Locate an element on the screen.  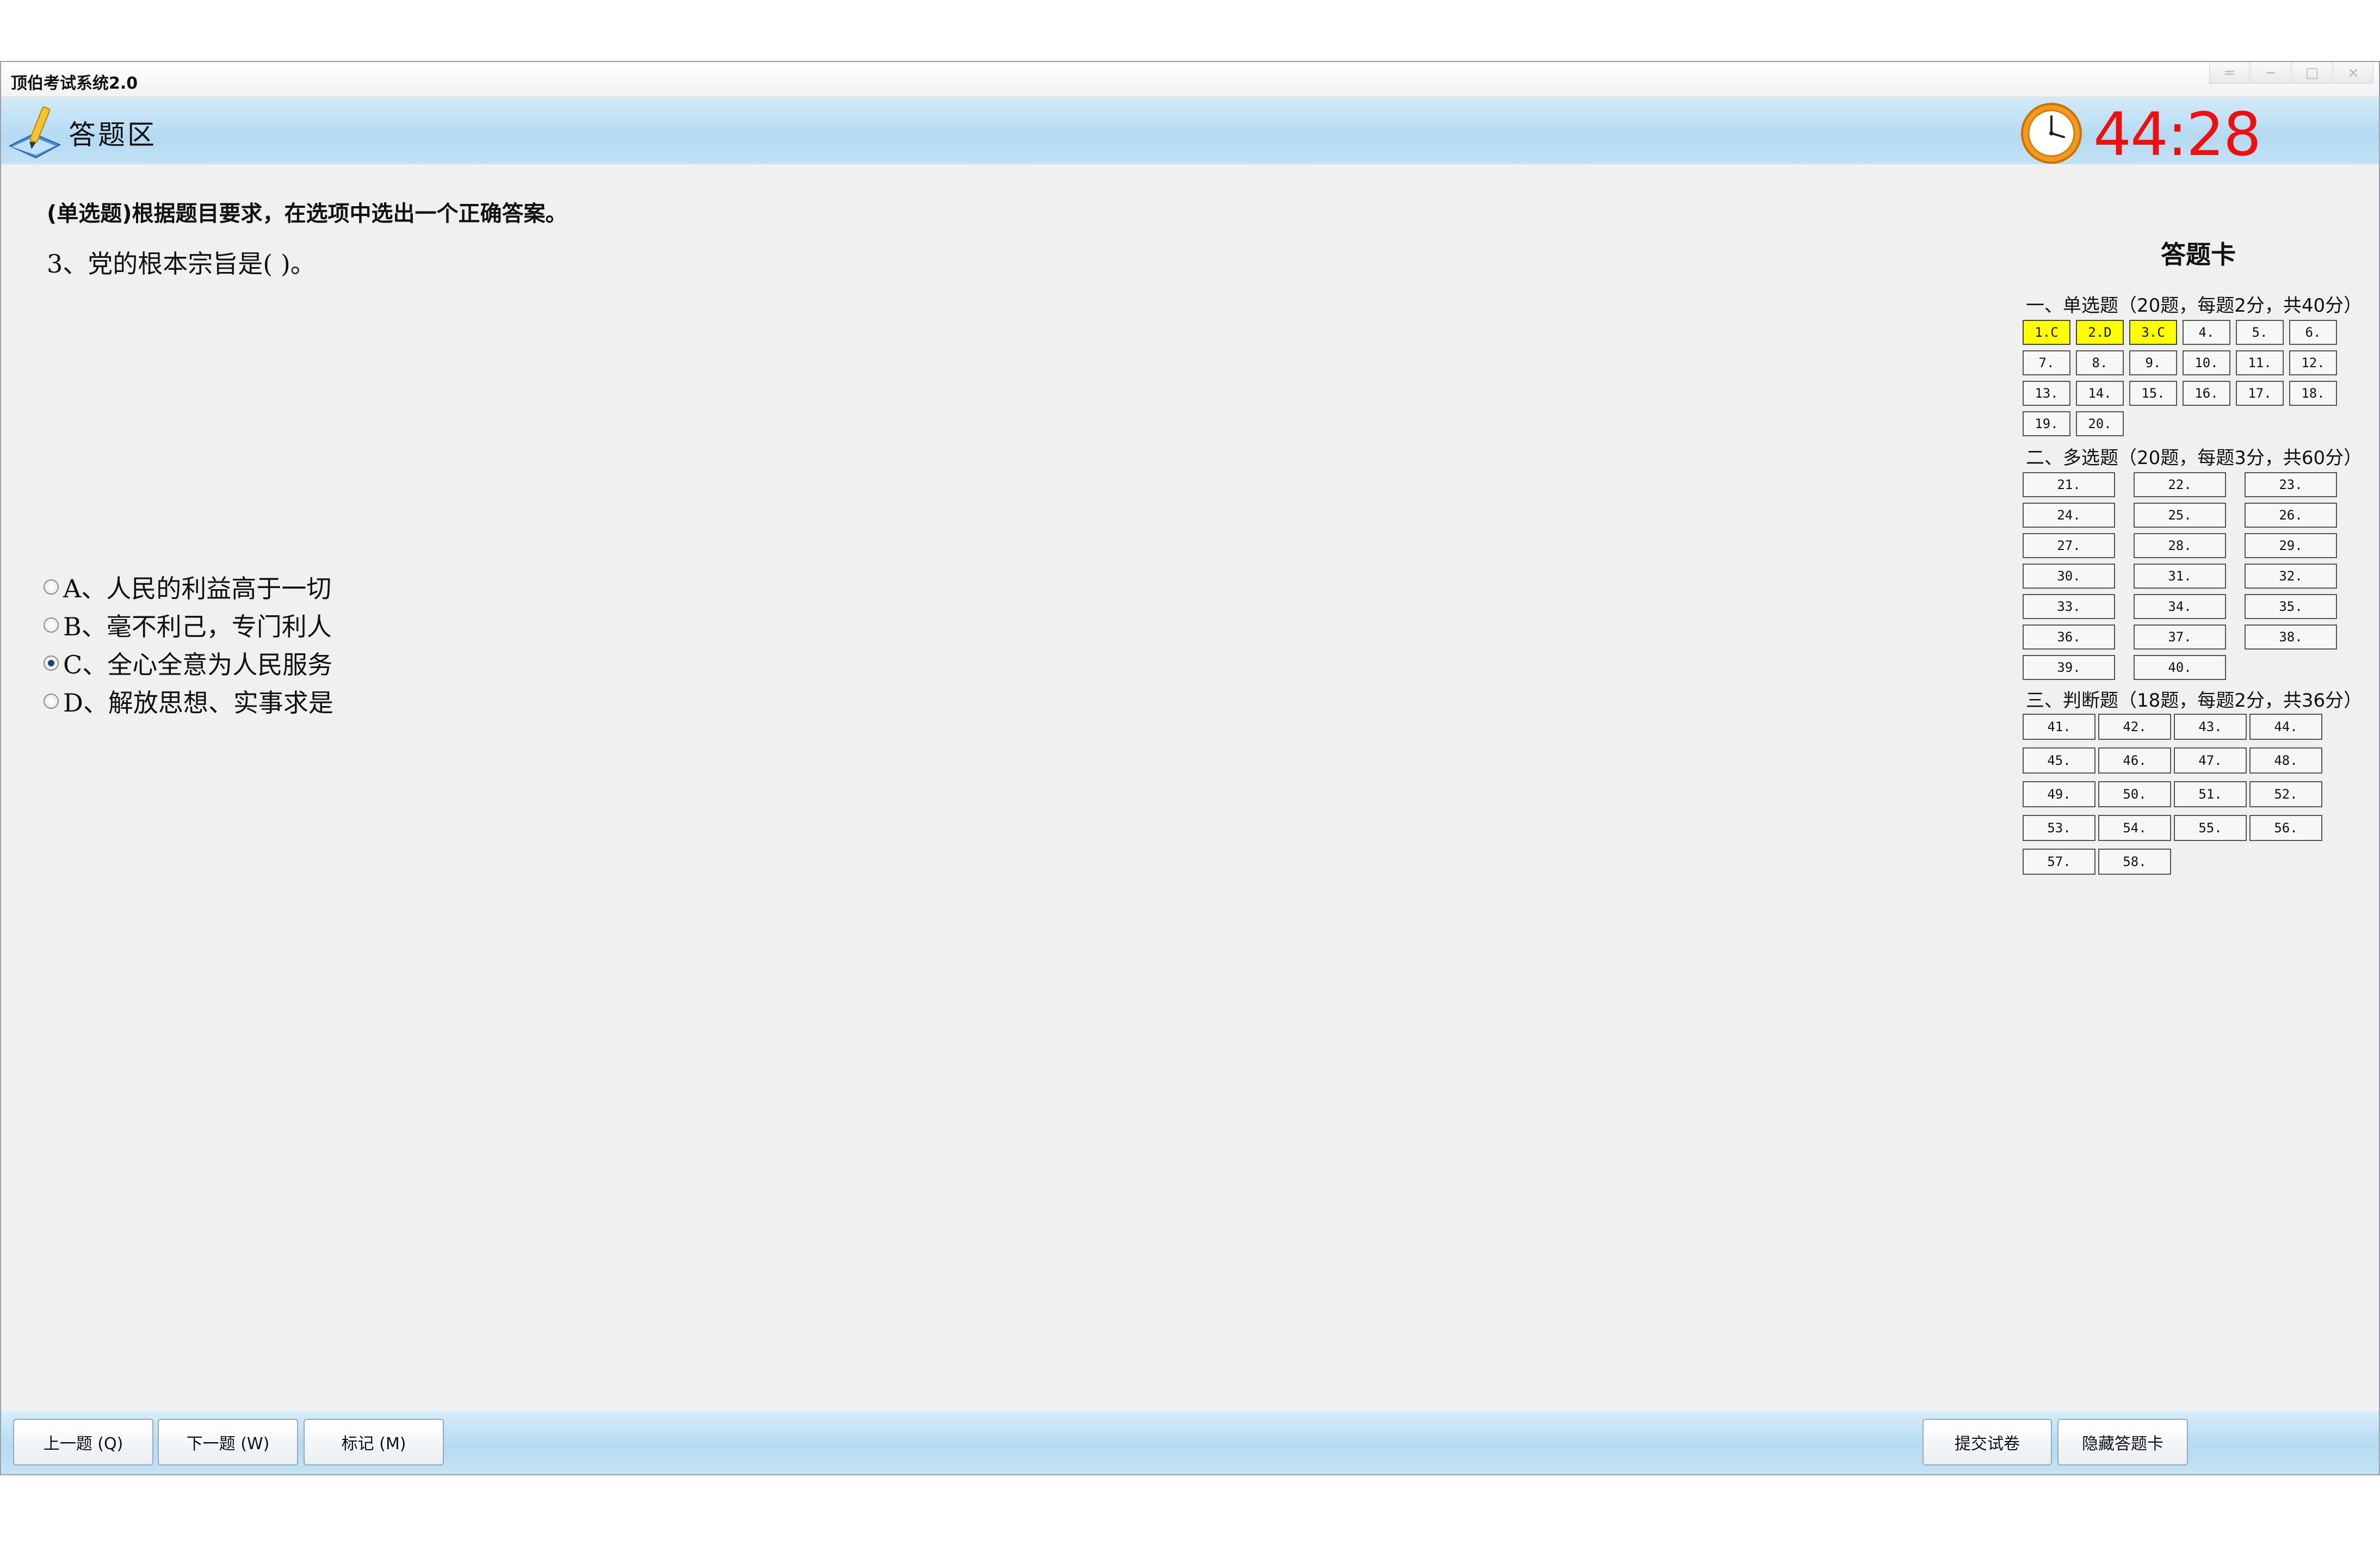
question-cell: 13. is located at coordinates (2046, 393).